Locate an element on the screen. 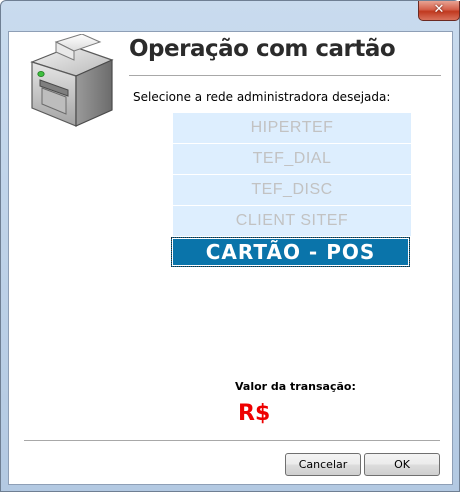  network-option-tef-disc: TEF_DISC is located at coordinates (292, 190).